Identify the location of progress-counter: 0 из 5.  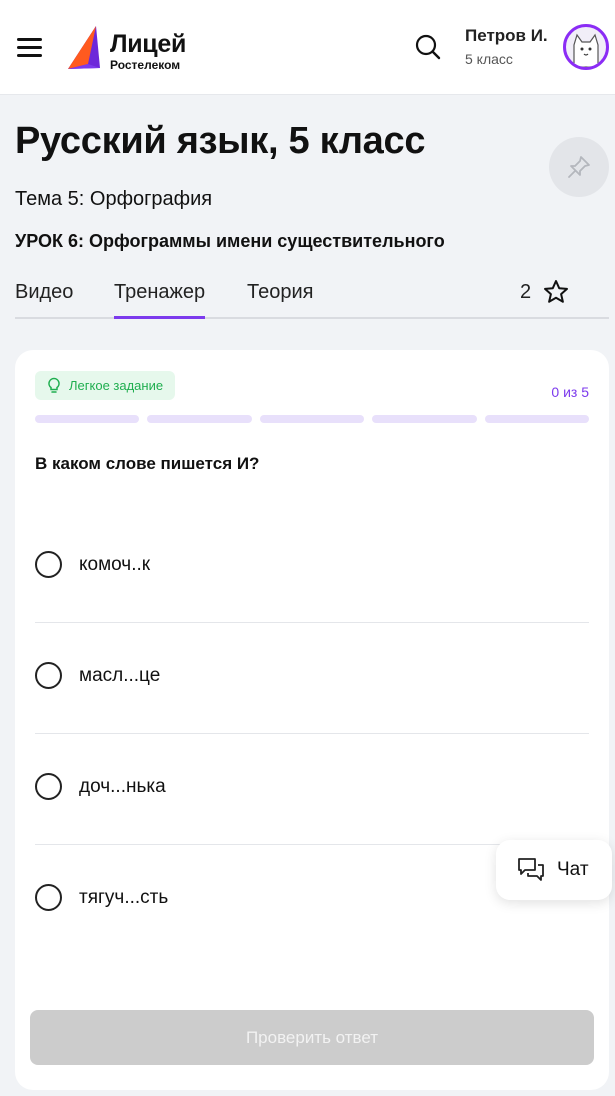
(570, 392).